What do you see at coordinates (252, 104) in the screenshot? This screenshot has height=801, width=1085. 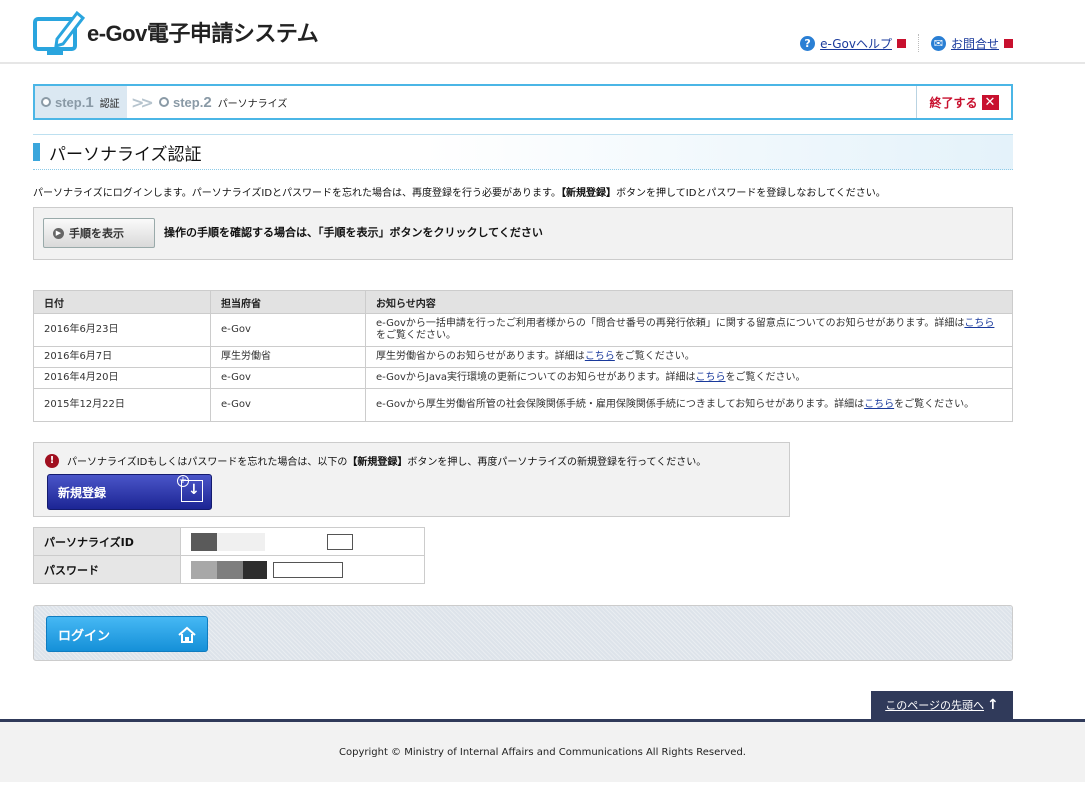 I see `step-2-name: パーソナライズ` at bounding box center [252, 104].